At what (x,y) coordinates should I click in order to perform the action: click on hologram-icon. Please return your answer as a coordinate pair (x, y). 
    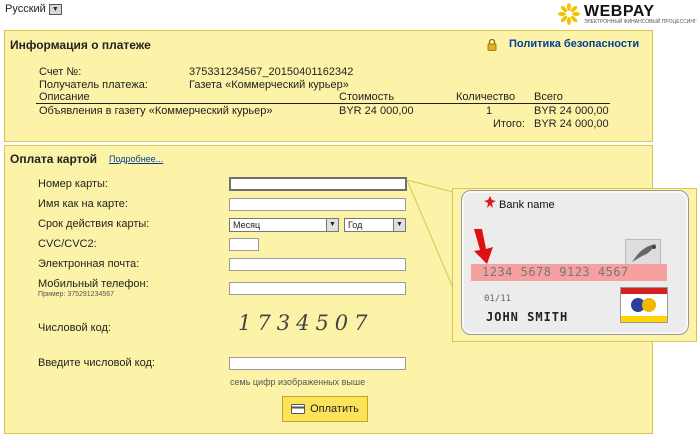
    Looking at the image, I should click on (643, 252).